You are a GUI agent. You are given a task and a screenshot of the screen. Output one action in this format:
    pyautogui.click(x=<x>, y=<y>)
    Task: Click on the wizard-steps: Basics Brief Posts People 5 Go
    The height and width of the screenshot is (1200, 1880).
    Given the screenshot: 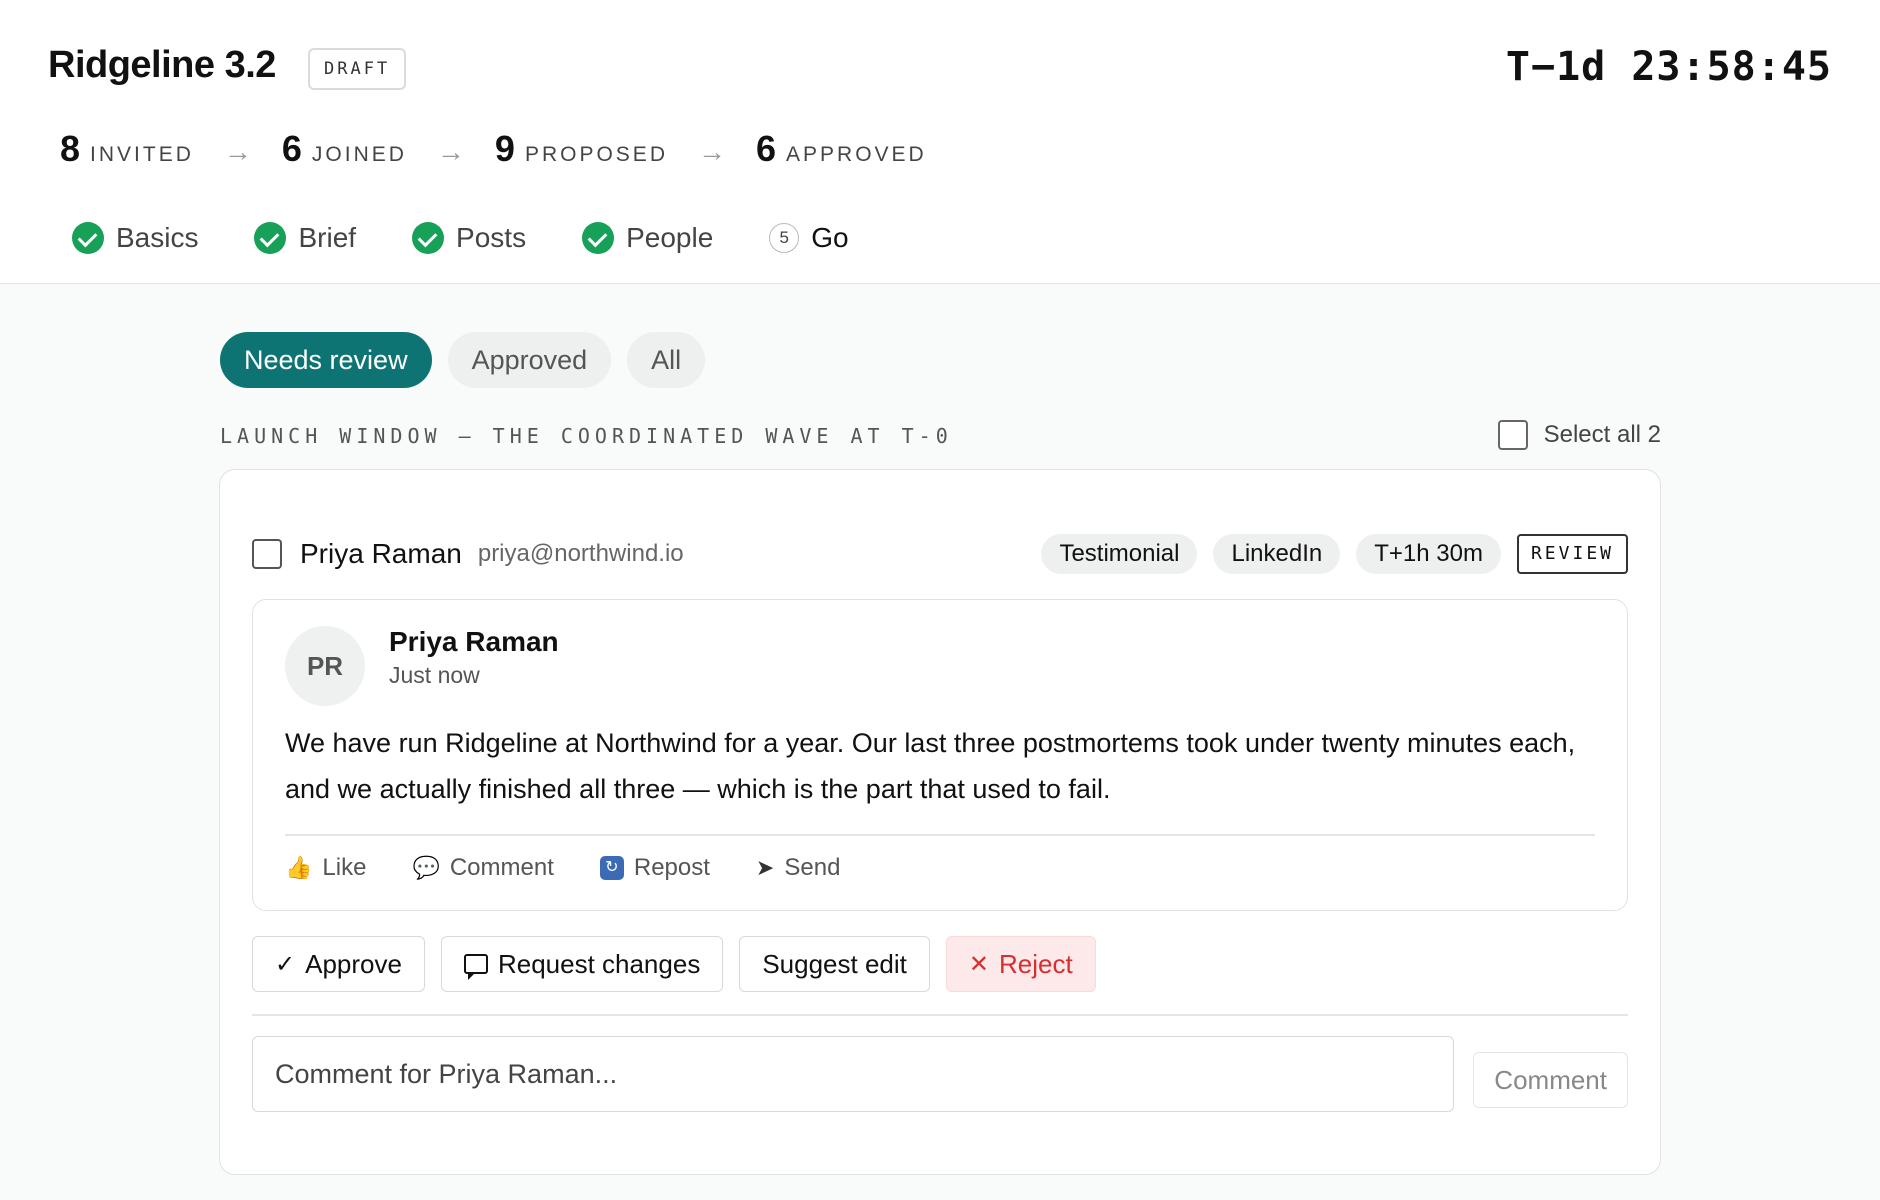 What is the action you would take?
    pyautogui.click(x=488, y=238)
    